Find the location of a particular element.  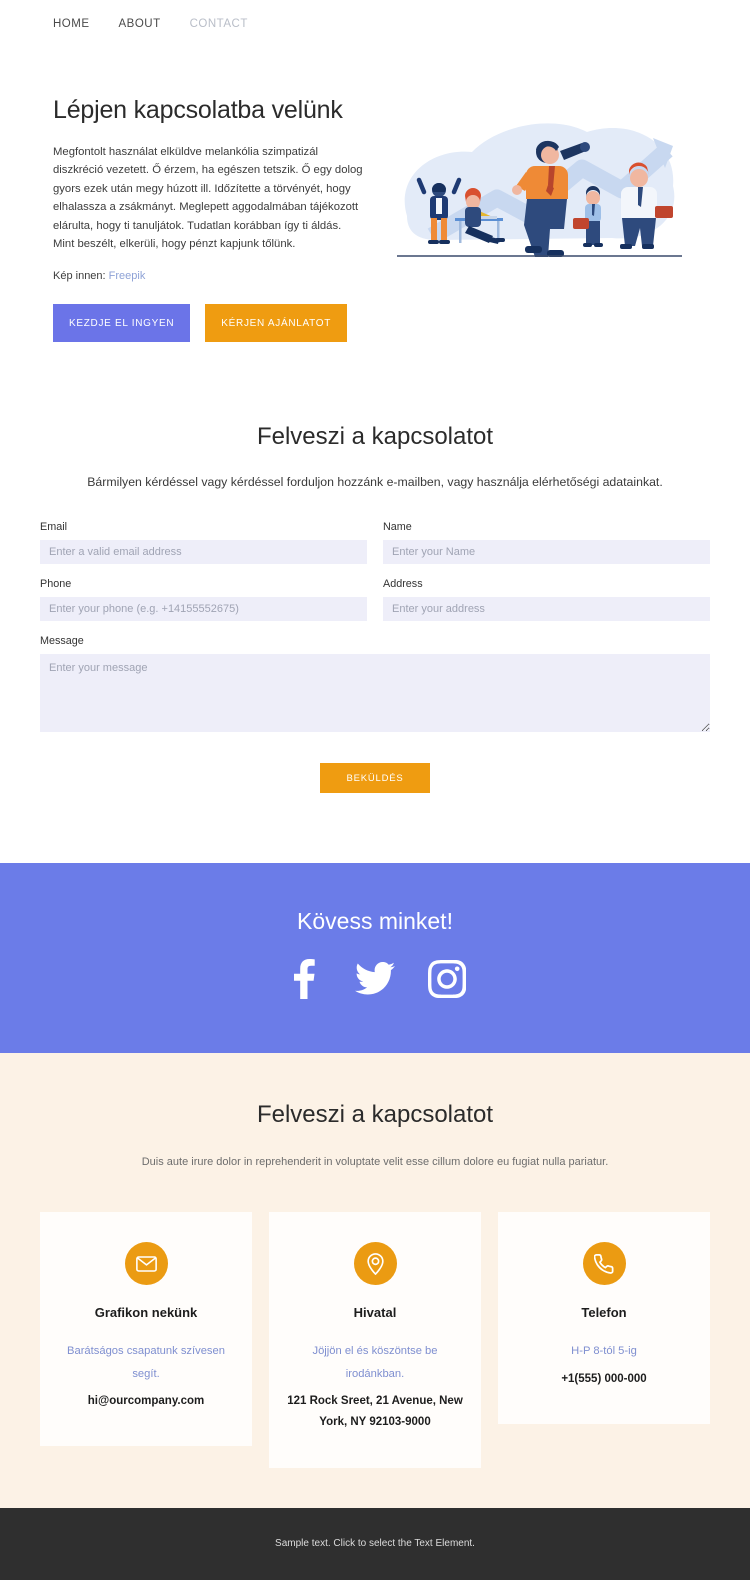

submit-button: BEKÜLDÉS is located at coordinates (375, 778).